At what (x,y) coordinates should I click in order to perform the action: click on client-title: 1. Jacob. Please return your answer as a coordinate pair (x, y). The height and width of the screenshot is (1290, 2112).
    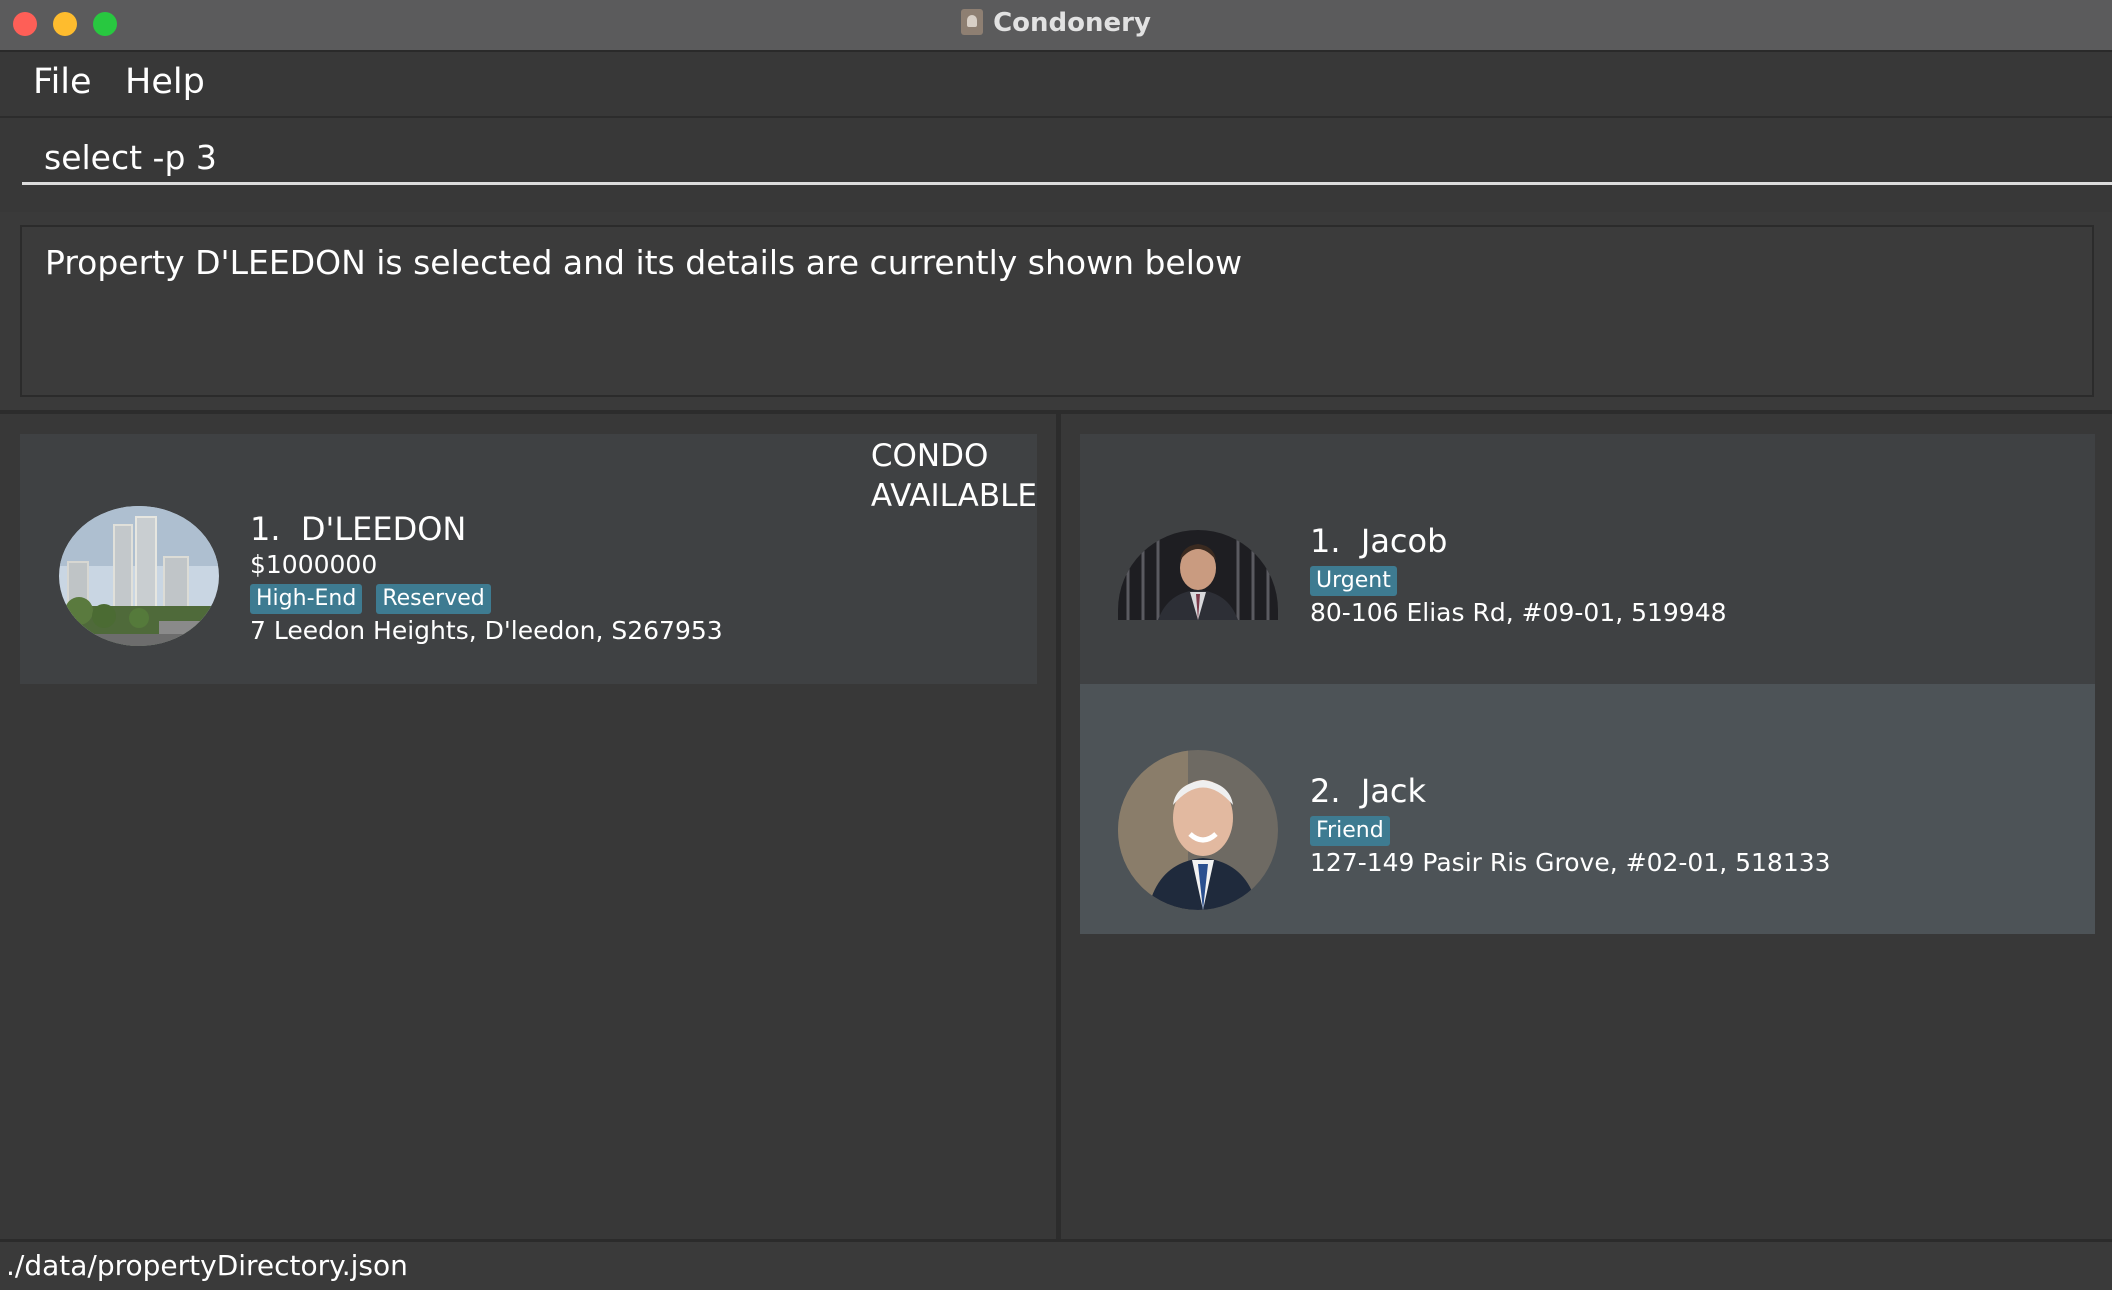
    Looking at the image, I should click on (1378, 541).